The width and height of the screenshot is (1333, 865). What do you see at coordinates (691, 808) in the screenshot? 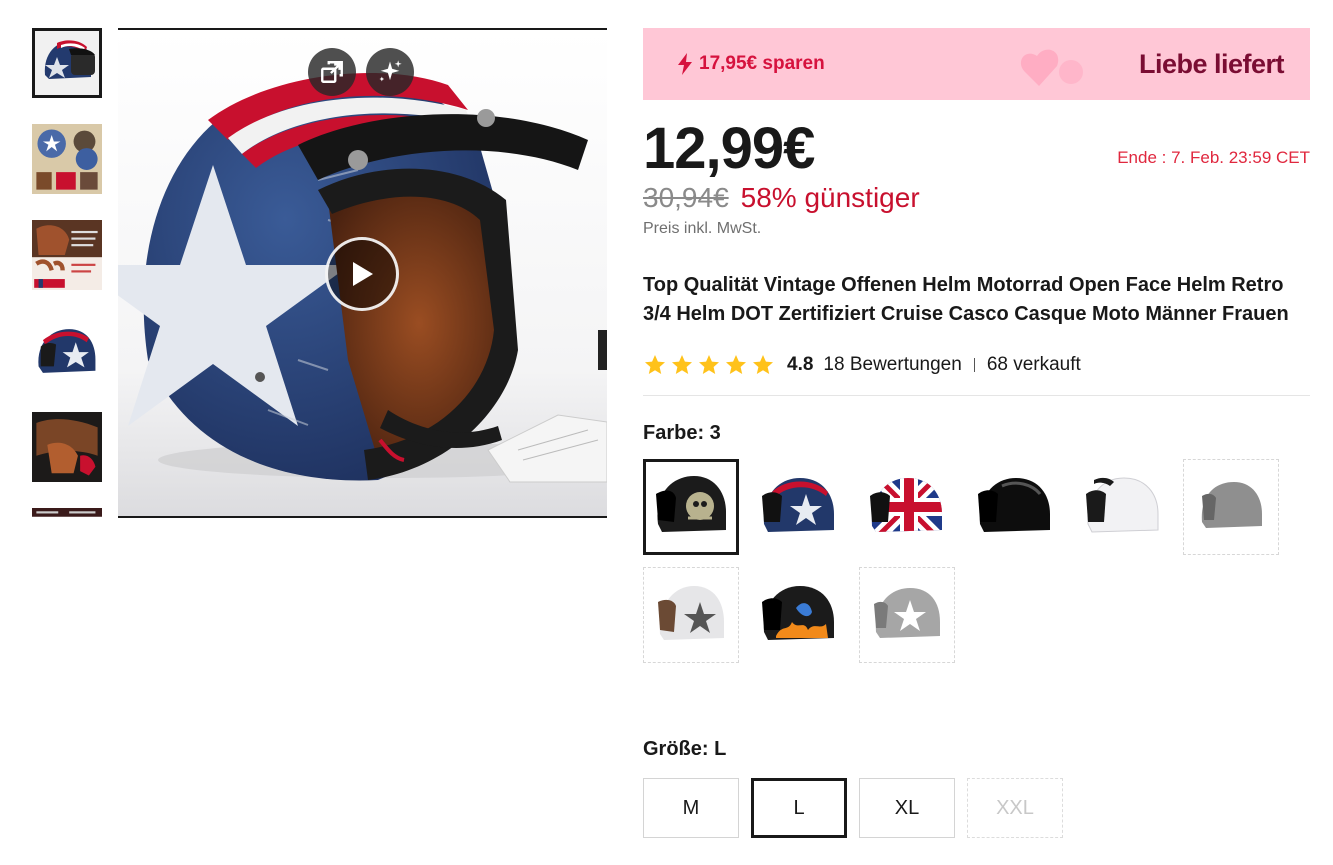
I see `size-option-m: M` at bounding box center [691, 808].